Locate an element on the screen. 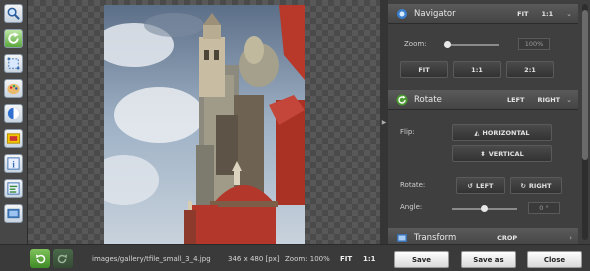 The width and height of the screenshot is (590, 271). chevron-right-icon: › is located at coordinates (570, 238).